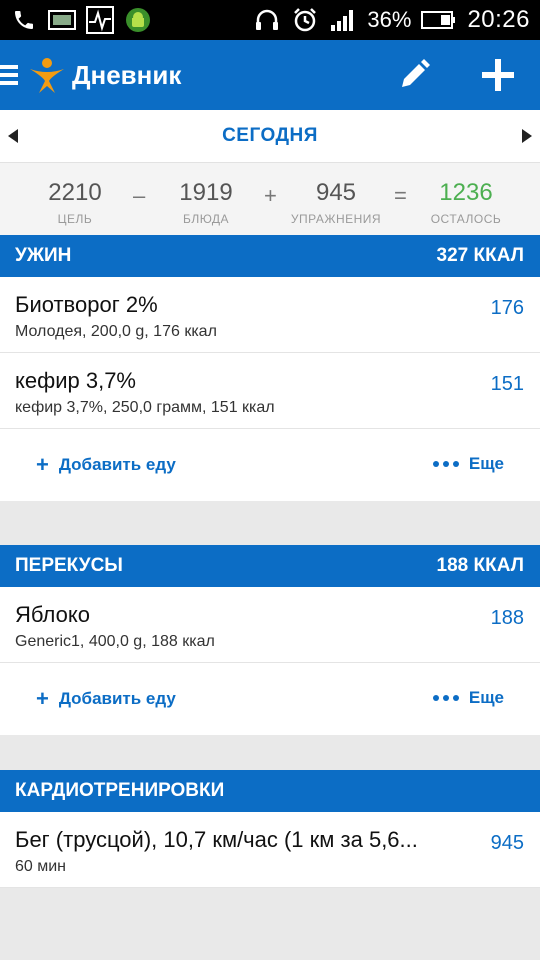 The image size is (540, 960). What do you see at coordinates (270, 625) in the screenshot?
I see `food-entry-row: Яблоко Generic1, 400,0 g, 188 ккал 188` at bounding box center [270, 625].